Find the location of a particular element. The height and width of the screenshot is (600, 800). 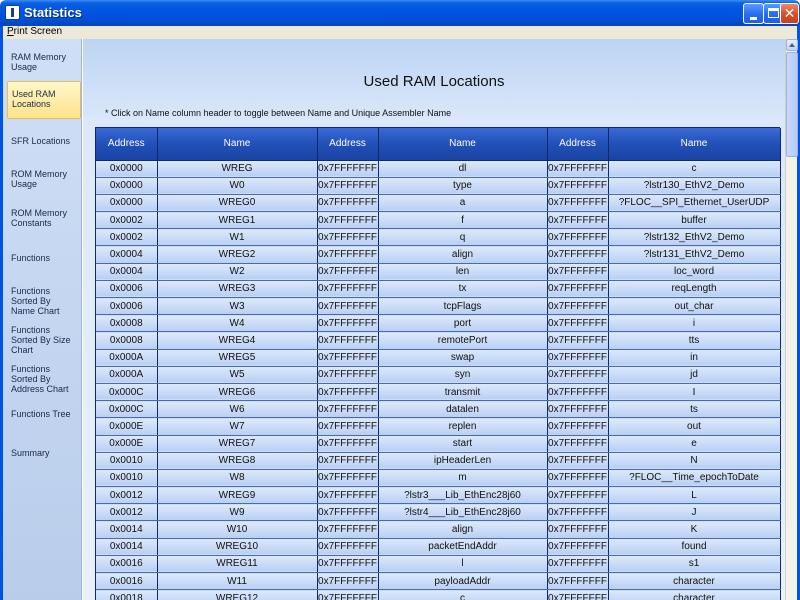

address-cell: 0x0014 is located at coordinates (127, 529).